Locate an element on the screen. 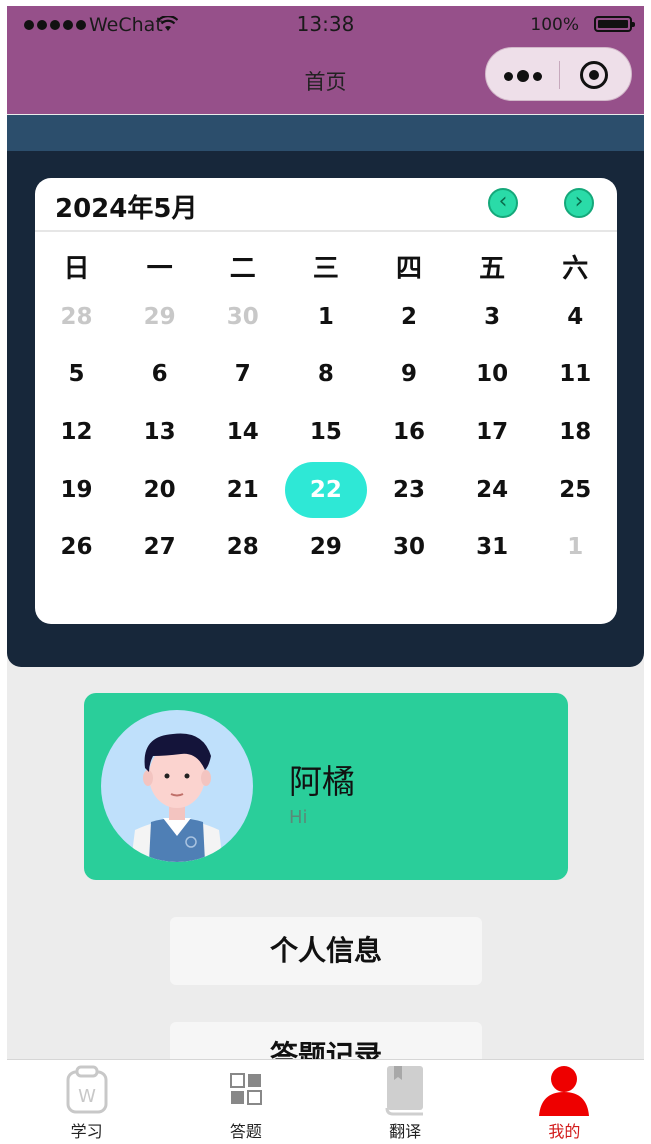  calendar-day-number: 15 is located at coordinates (325, 431).